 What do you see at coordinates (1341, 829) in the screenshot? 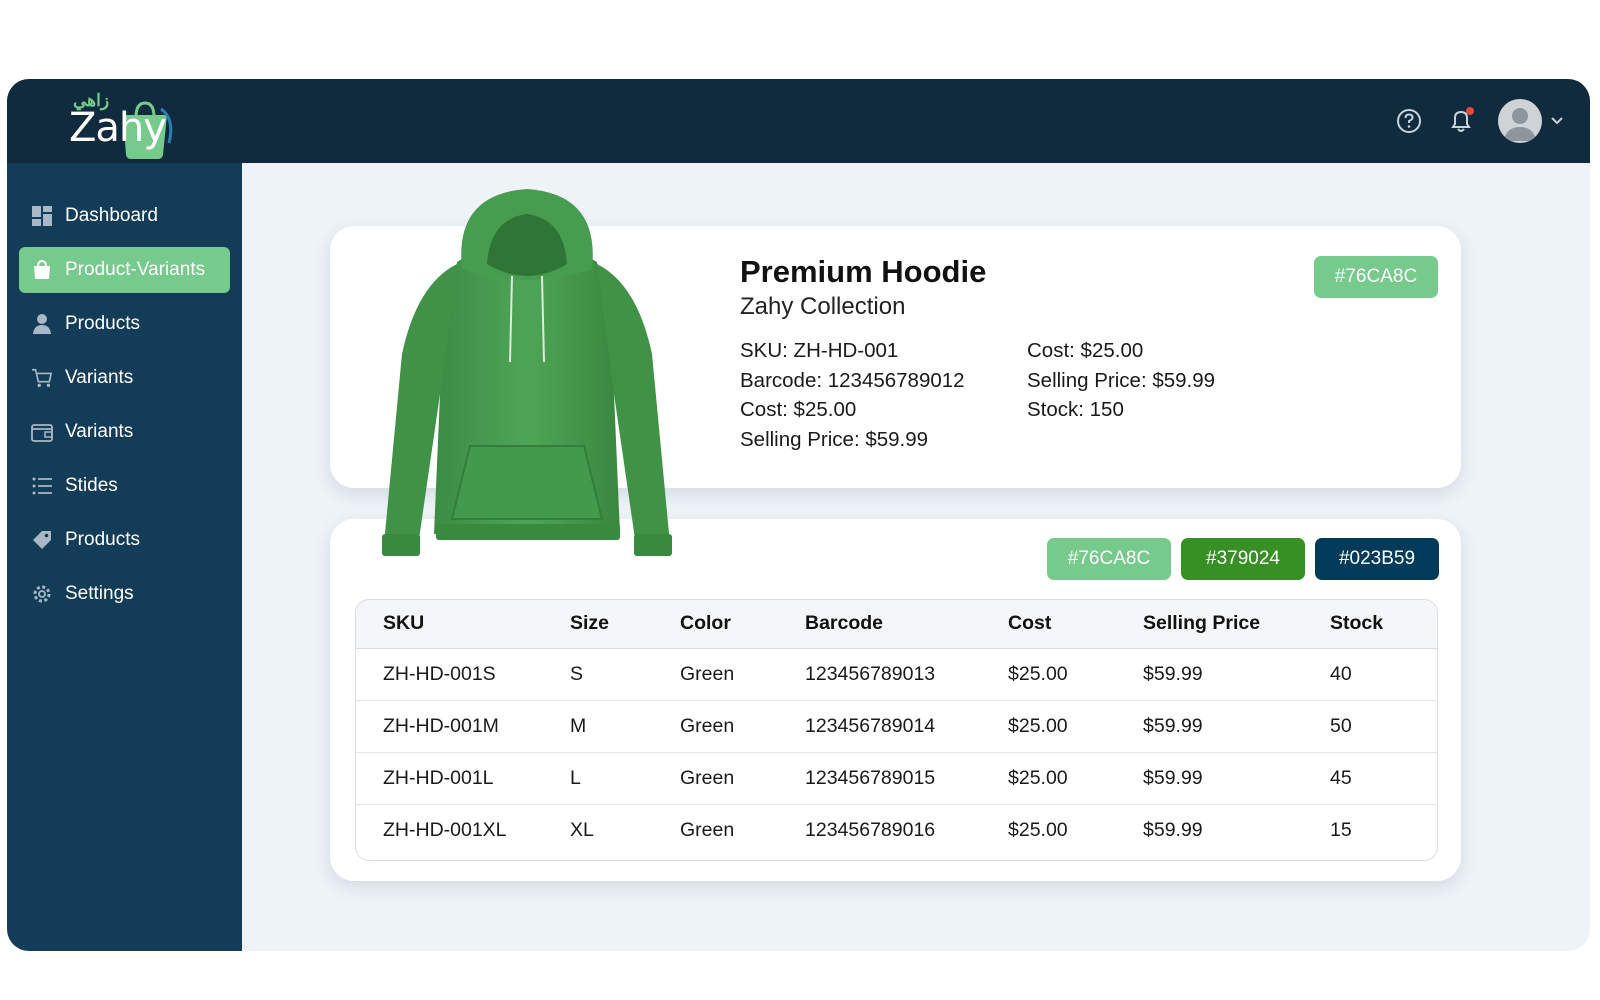
I see `cell-stock: 15` at bounding box center [1341, 829].